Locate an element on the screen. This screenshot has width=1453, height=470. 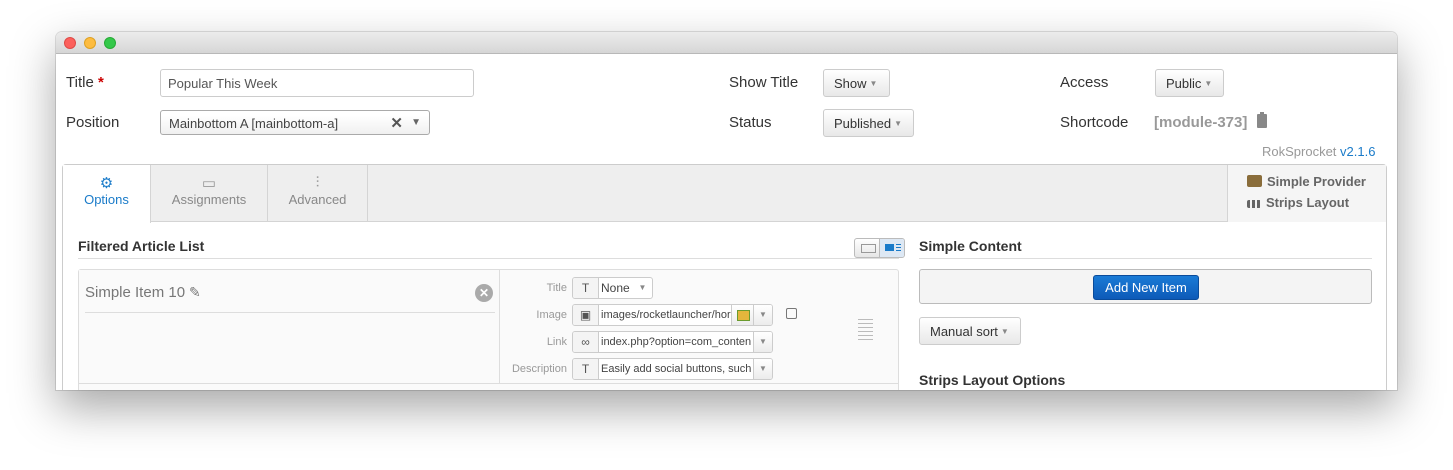
item-title: Simple Item 10 ✎ is located at coordinates (143, 292).